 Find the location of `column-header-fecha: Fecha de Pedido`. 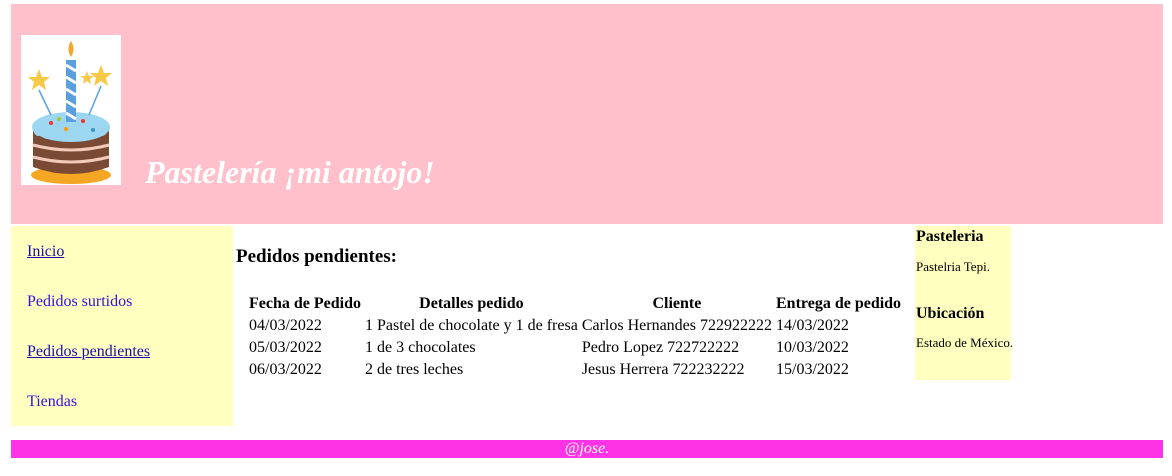

column-header-fecha: Fecha de Pedido is located at coordinates (305, 303).